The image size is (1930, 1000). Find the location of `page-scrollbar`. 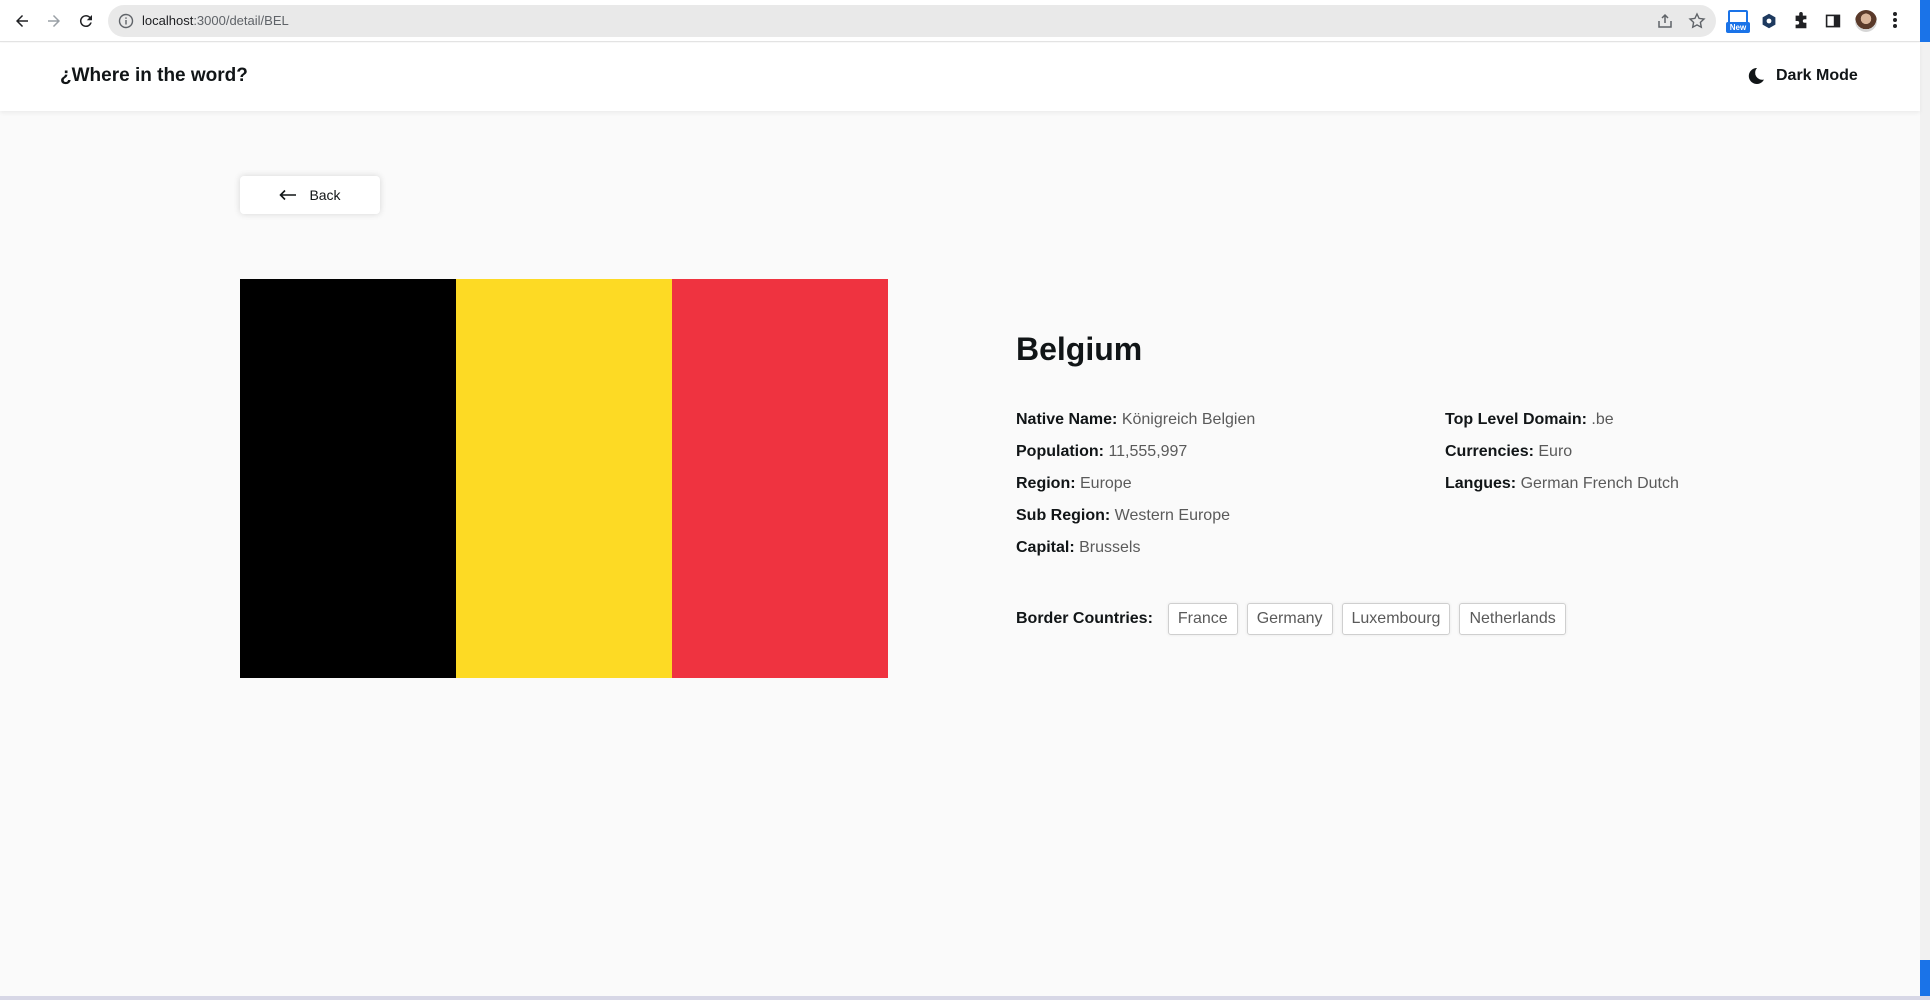

page-scrollbar is located at coordinates (1925, 521).